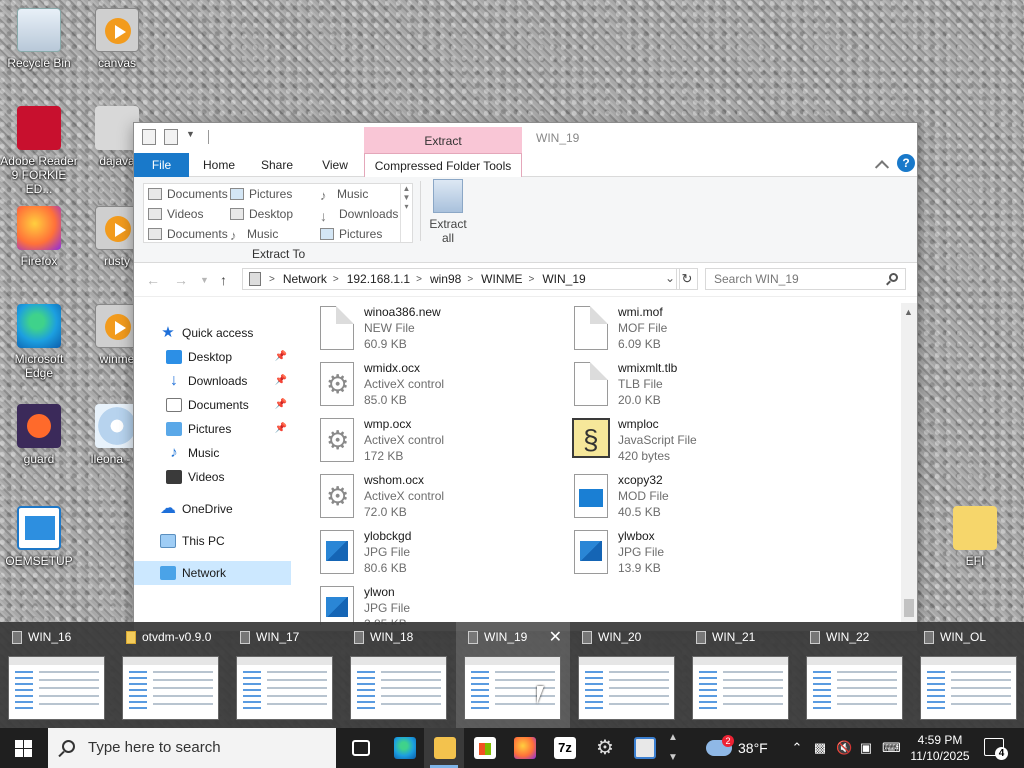 This screenshot has height=768, width=1024. What do you see at coordinates (212, 453) in the screenshot?
I see `nav-music: ♪ Music` at bounding box center [212, 453].